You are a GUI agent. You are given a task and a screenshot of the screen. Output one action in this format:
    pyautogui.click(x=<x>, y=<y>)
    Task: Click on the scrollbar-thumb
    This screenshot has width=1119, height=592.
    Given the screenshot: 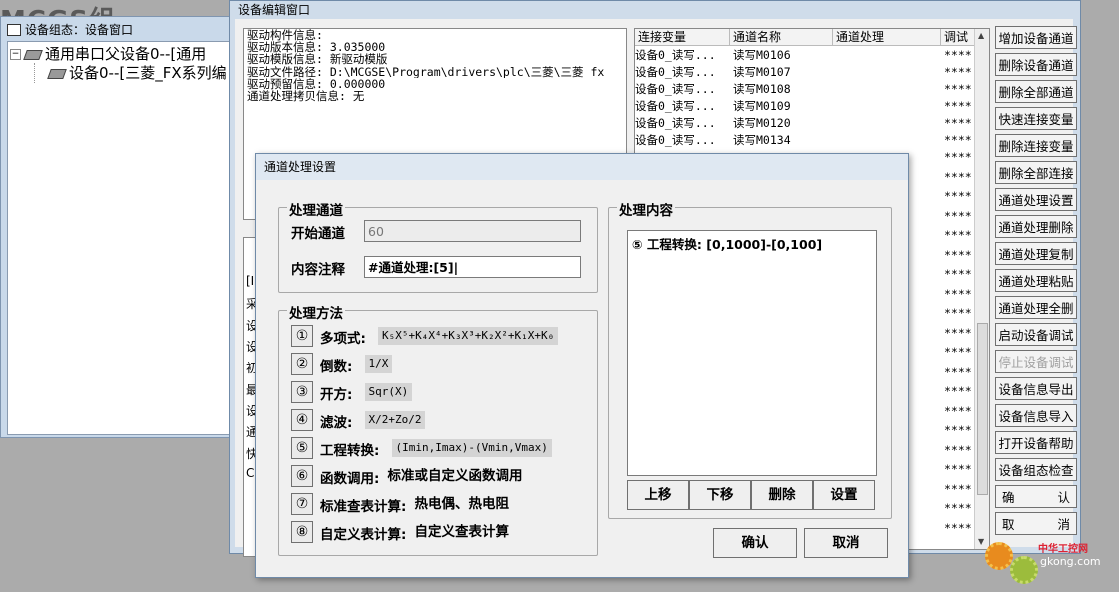 What is the action you would take?
    pyautogui.click(x=982, y=409)
    